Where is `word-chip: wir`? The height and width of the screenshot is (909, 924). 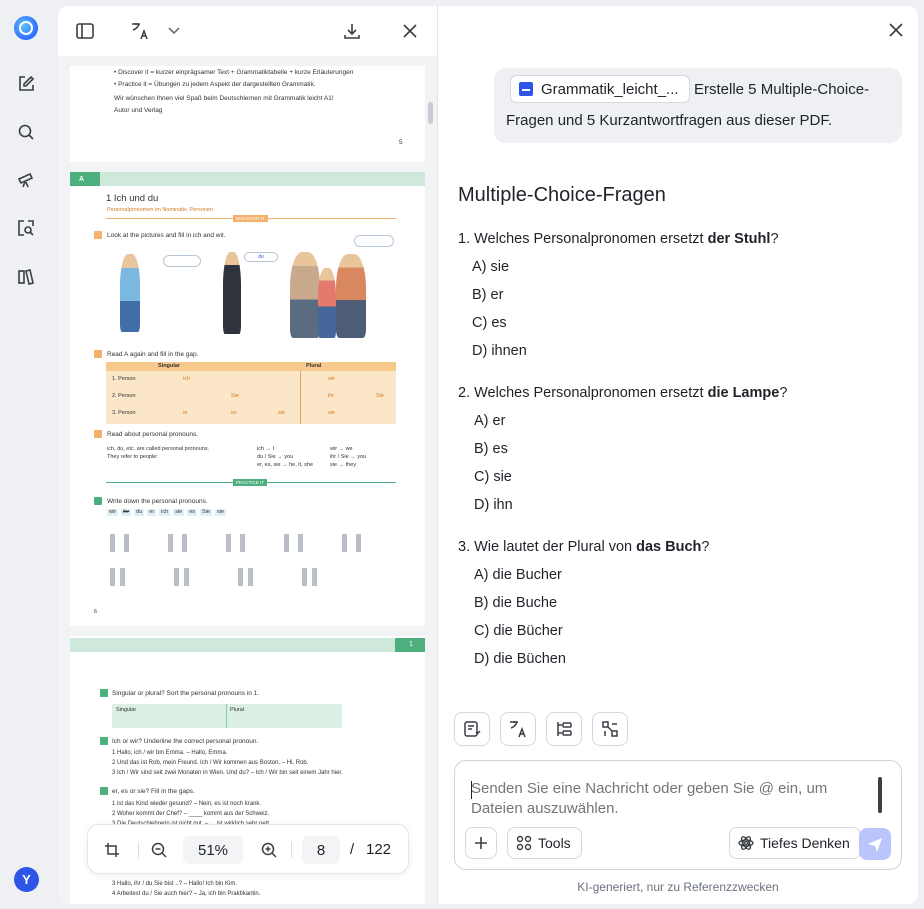
word-chip: wir is located at coordinates (113, 512).